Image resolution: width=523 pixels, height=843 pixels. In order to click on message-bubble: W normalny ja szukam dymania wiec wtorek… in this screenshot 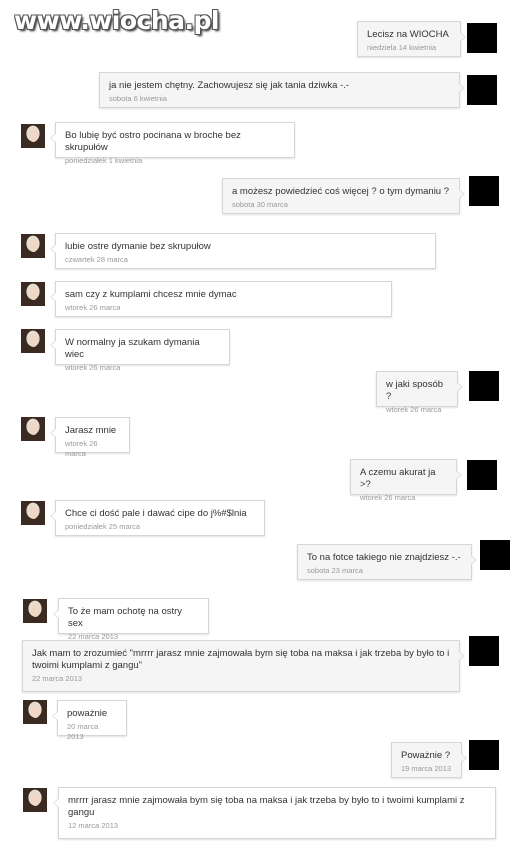, I will do `click(140, 350)`.